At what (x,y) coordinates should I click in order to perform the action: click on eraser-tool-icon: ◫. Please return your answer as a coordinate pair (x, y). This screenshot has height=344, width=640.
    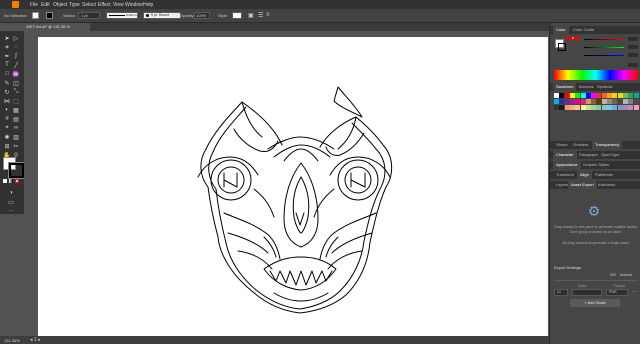
    Looking at the image, I should click on (16, 83).